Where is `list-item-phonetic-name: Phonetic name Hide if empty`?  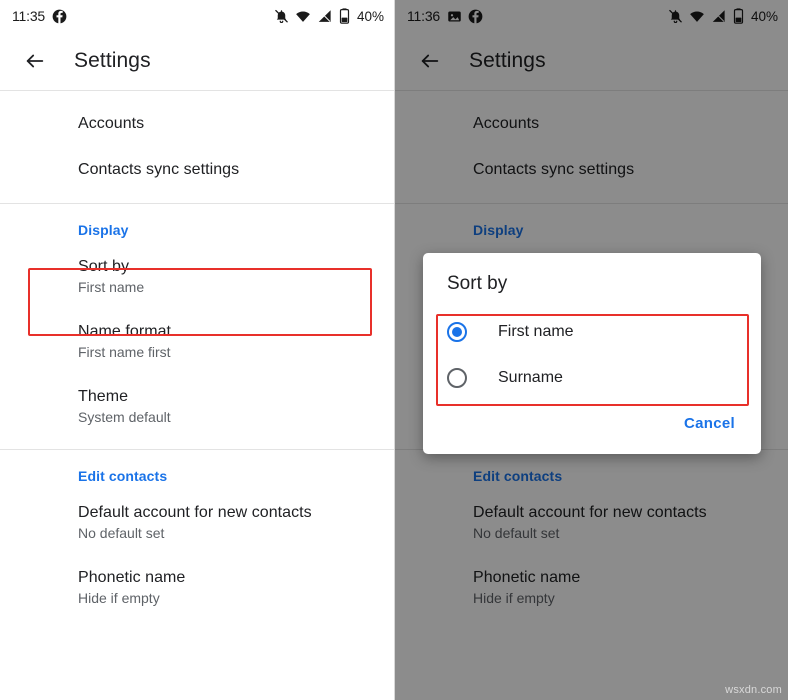 list-item-phonetic-name: Phonetic name Hide if empty is located at coordinates (197, 587).